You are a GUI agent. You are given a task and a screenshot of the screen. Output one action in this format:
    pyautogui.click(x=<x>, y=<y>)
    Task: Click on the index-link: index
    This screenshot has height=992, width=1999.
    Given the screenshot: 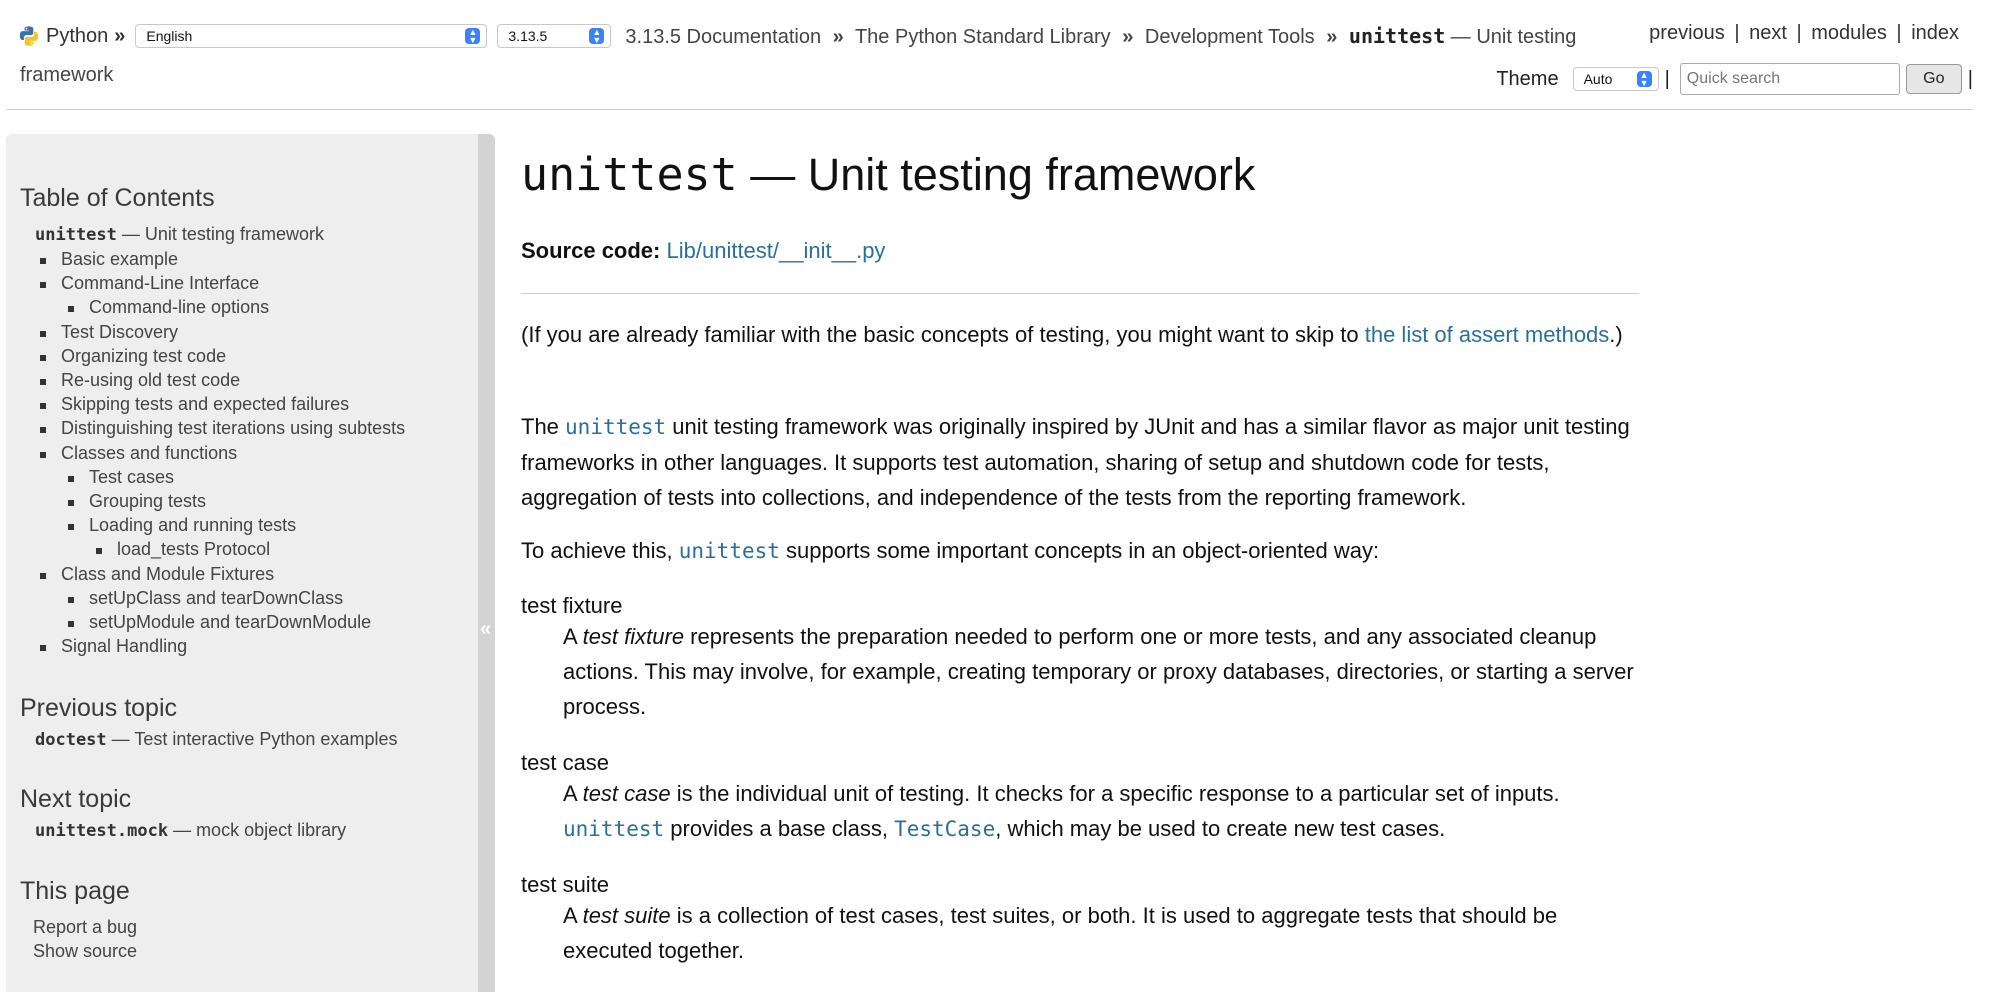 What is the action you would take?
    pyautogui.click(x=1935, y=33)
    